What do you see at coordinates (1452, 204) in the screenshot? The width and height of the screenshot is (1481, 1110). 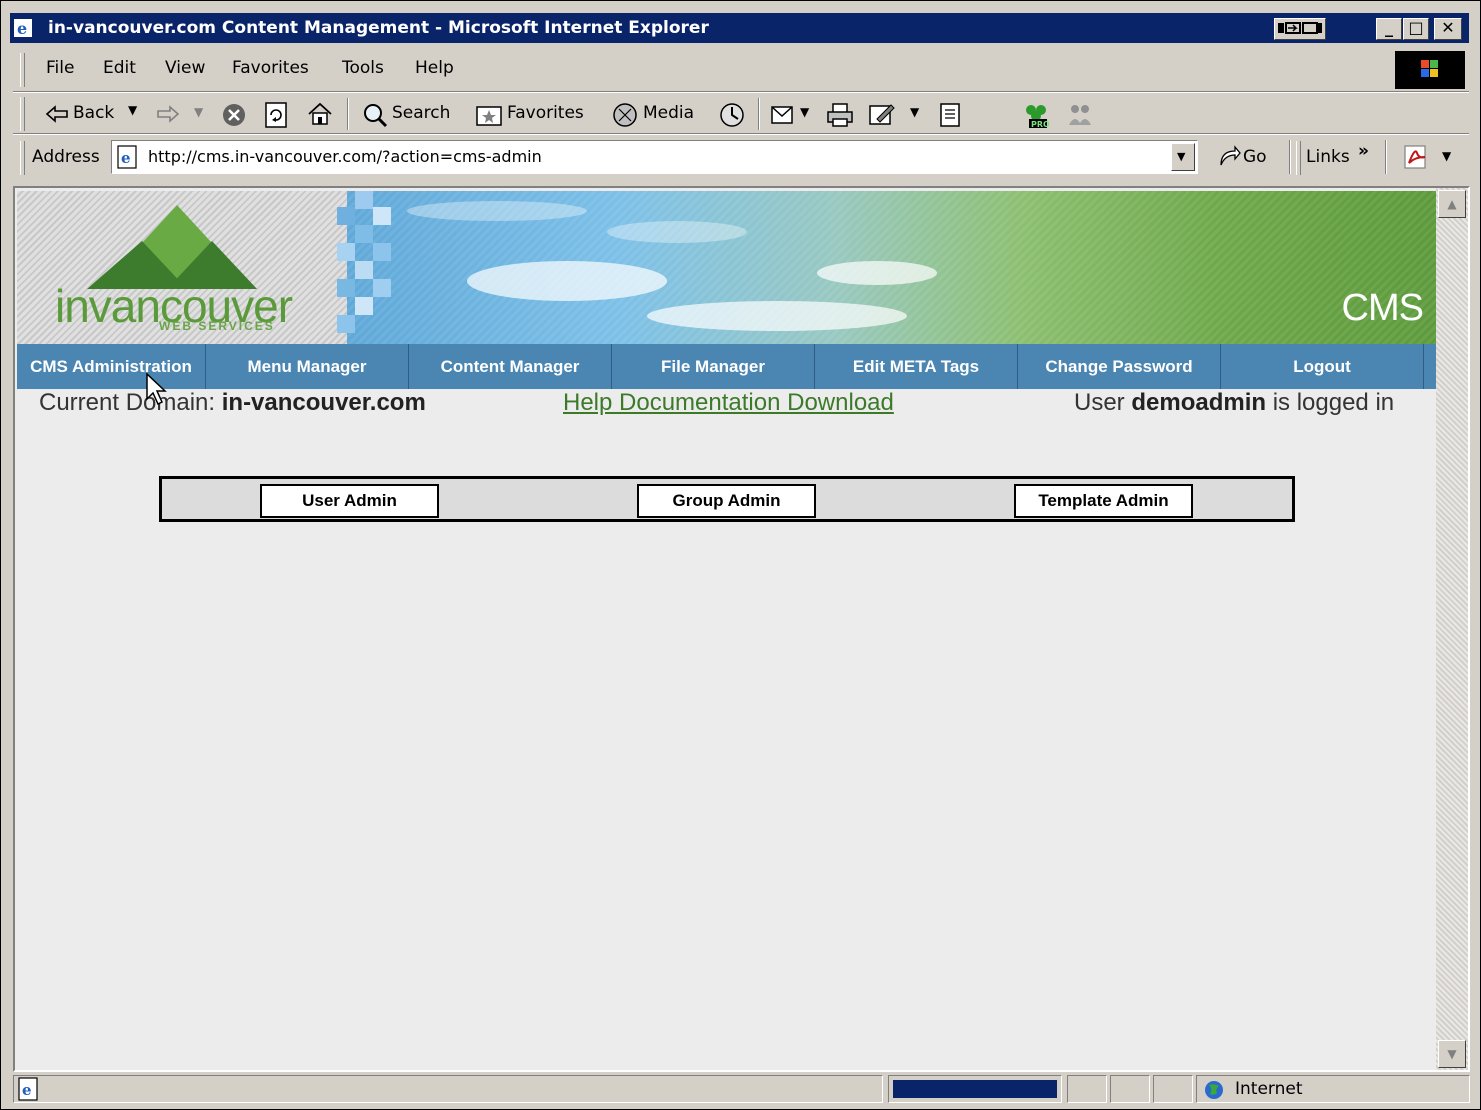 I see `scroll-up-button: ▲` at bounding box center [1452, 204].